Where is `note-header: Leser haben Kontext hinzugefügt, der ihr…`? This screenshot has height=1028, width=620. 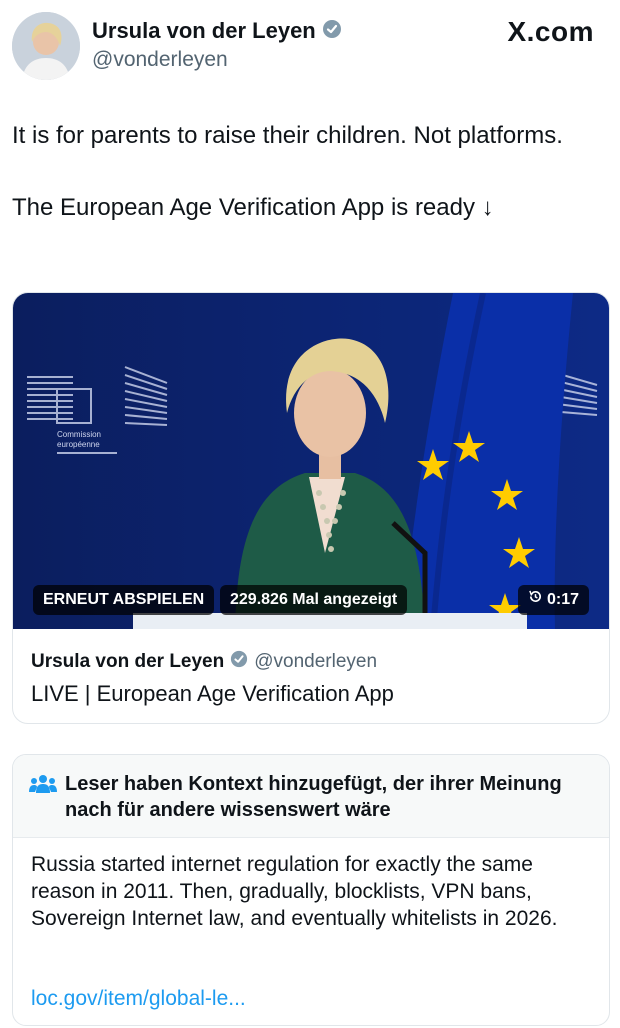
note-header: Leser haben Kontext hinzugefügt, der ihr… is located at coordinates (311, 796).